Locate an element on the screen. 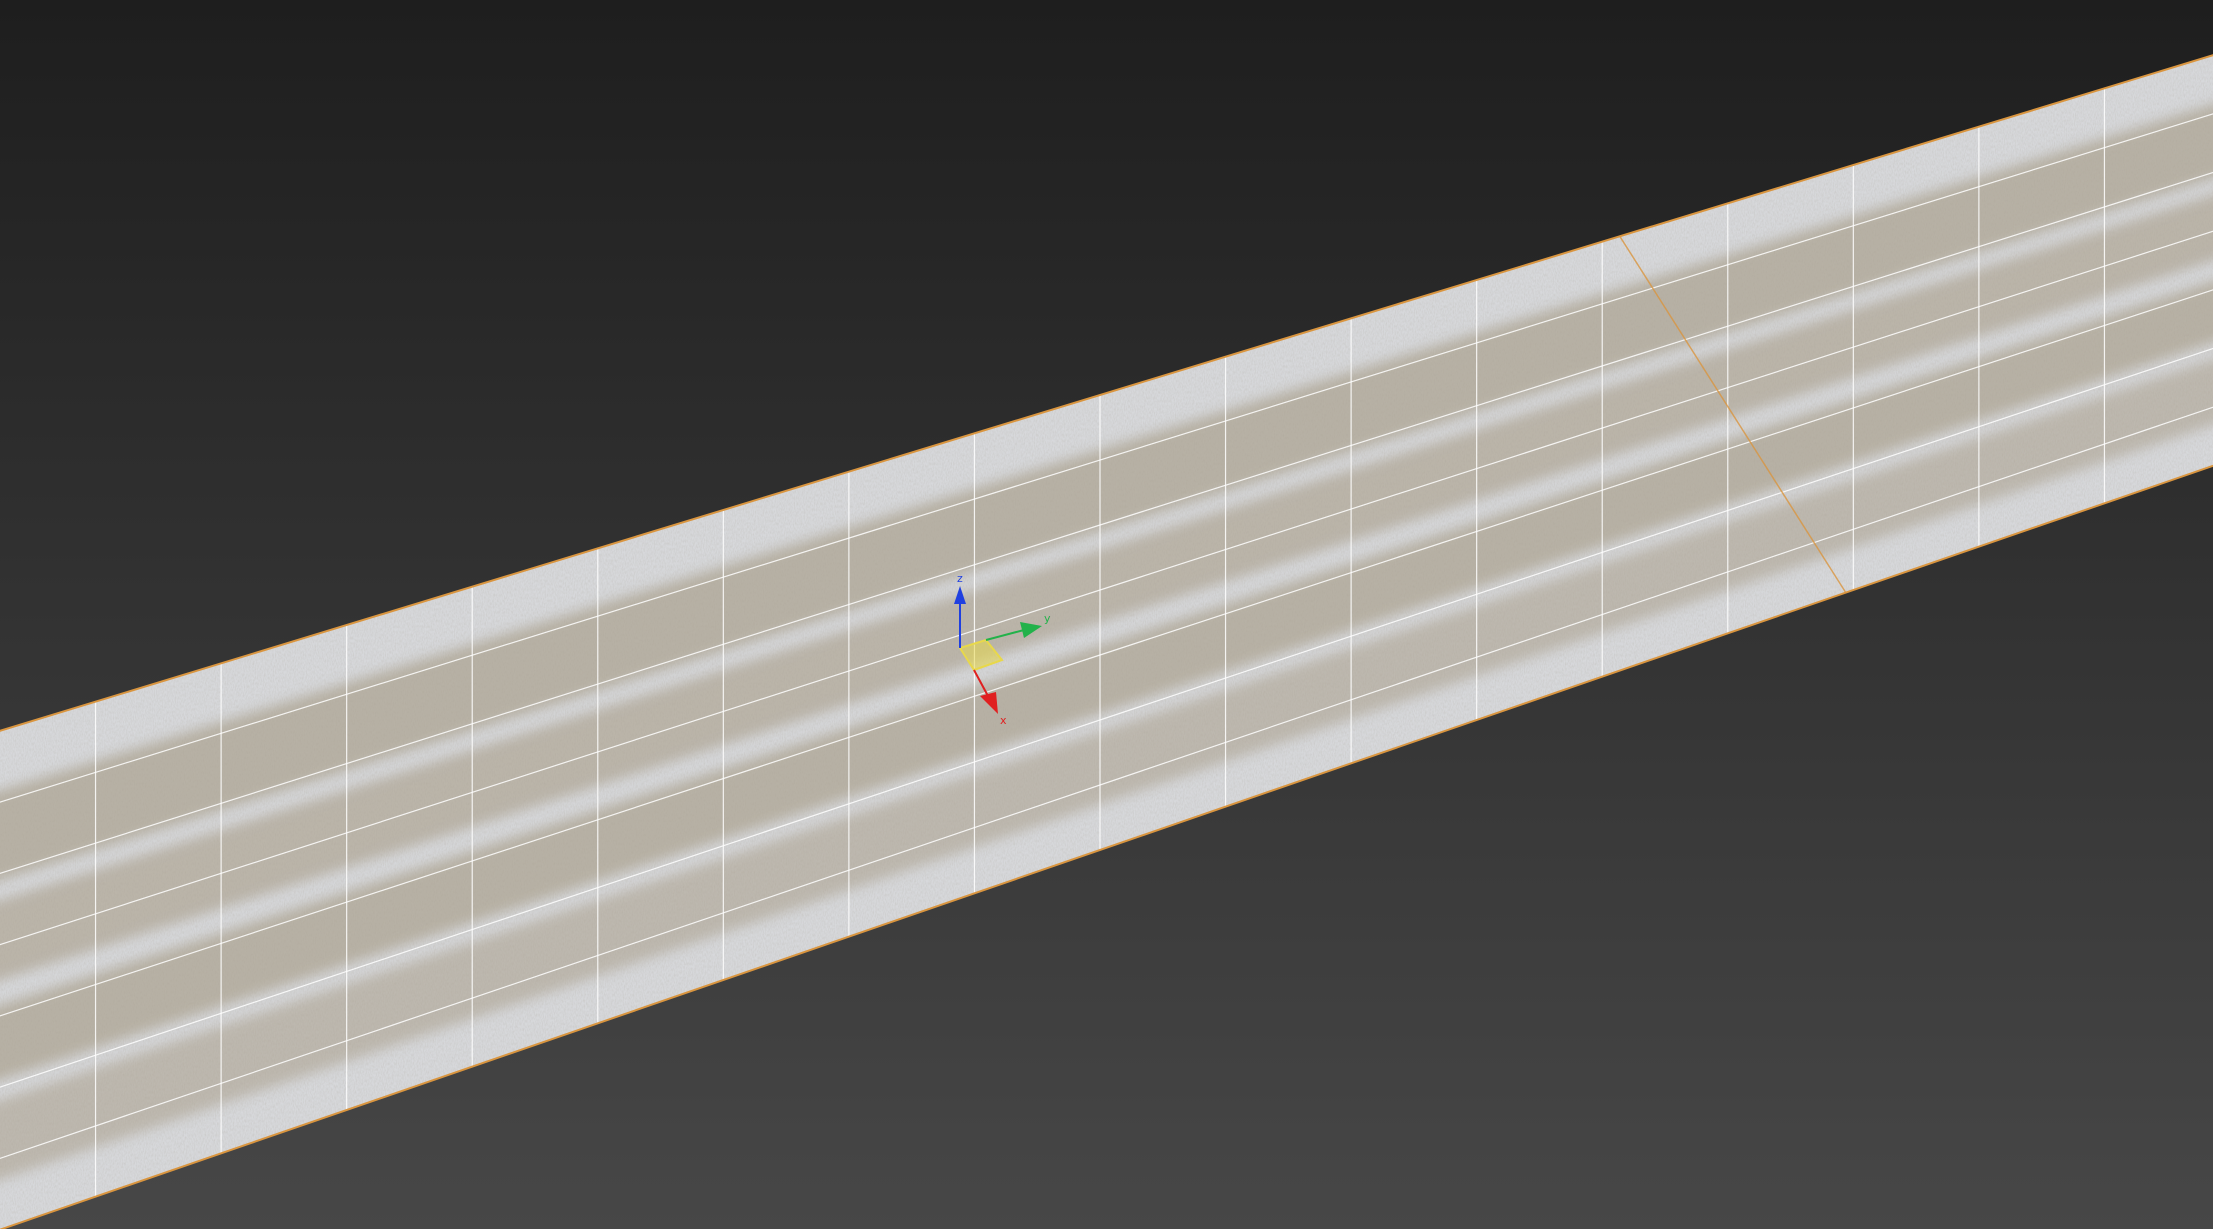 This screenshot has width=2213, height=1229. z-axis-label: z is located at coordinates (960, 578).